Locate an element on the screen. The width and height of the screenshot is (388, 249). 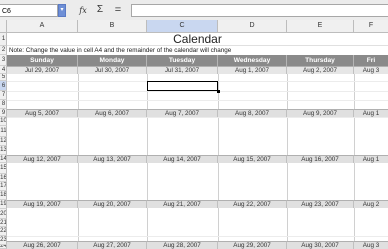
active-cell-cursor is located at coordinates (183, 87).